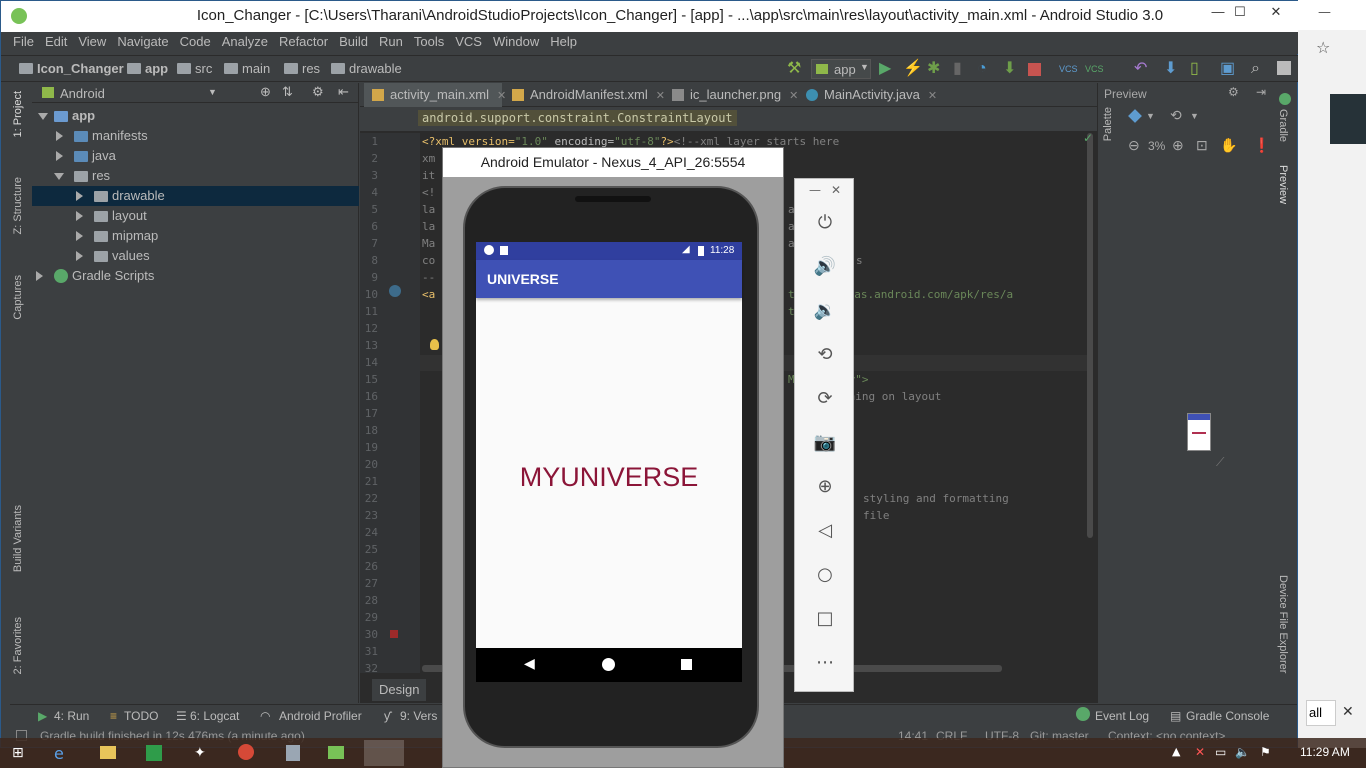  What do you see at coordinates (1283, 125) in the screenshot?
I see `tab-gradle: Gradle` at bounding box center [1283, 125].